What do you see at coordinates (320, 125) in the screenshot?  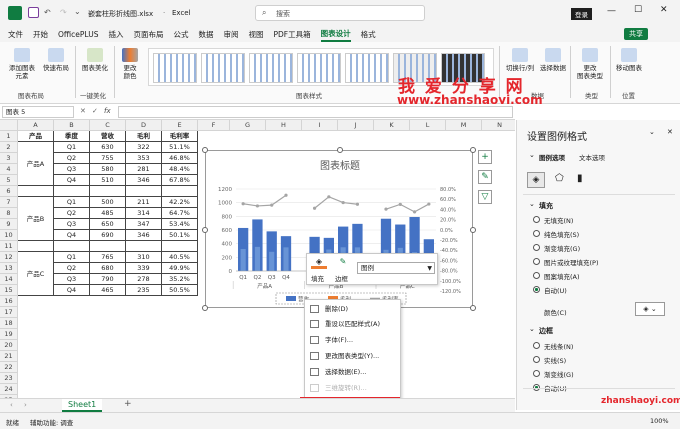 I see `column-header: I` at bounding box center [320, 125].